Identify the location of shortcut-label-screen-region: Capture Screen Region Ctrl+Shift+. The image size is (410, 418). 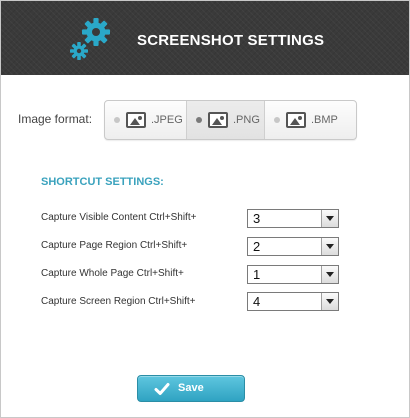
(118, 301).